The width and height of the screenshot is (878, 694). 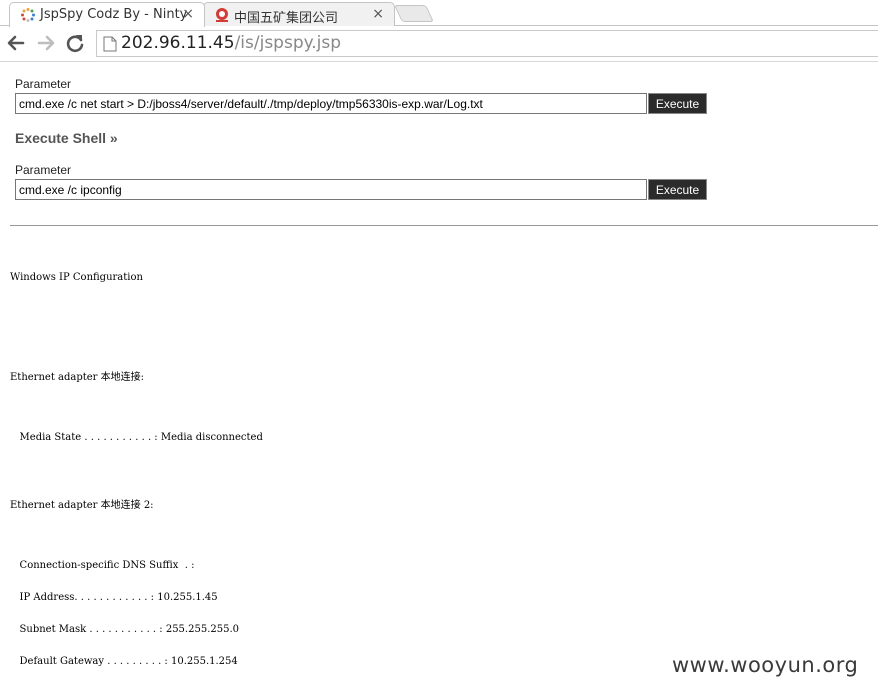 I want to click on tab-minmetals: 中国五矿集团公司 ×, so click(x=299, y=14).